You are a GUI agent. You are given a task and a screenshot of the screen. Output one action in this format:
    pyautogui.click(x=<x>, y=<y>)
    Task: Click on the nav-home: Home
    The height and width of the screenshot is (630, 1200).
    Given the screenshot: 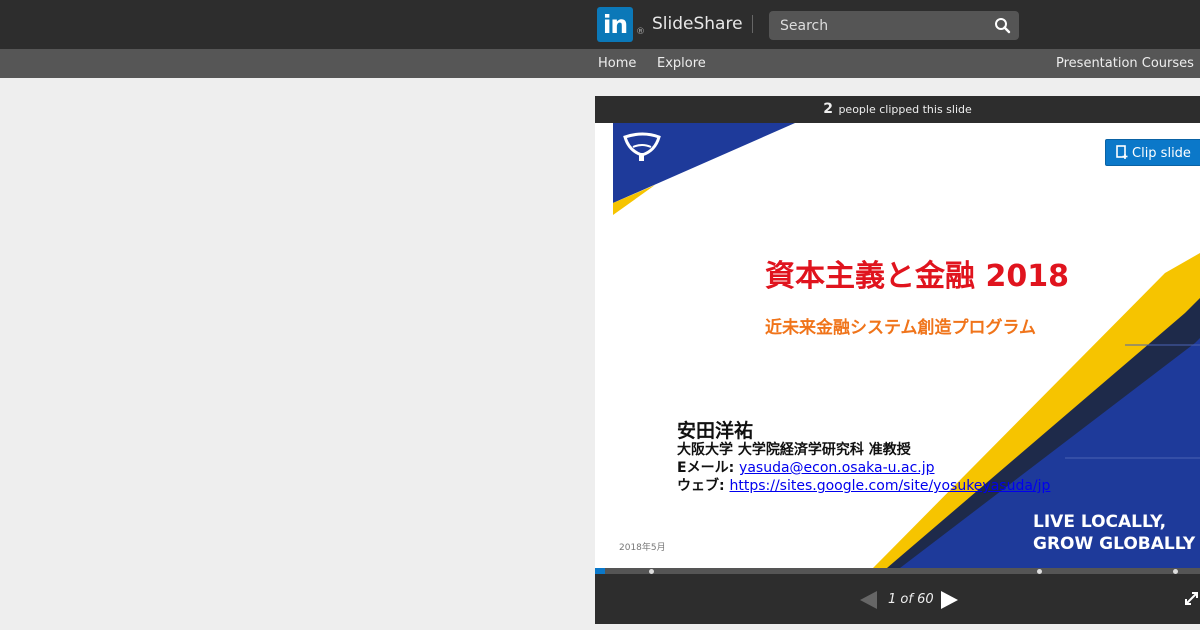 What is the action you would take?
    pyautogui.click(x=617, y=63)
    